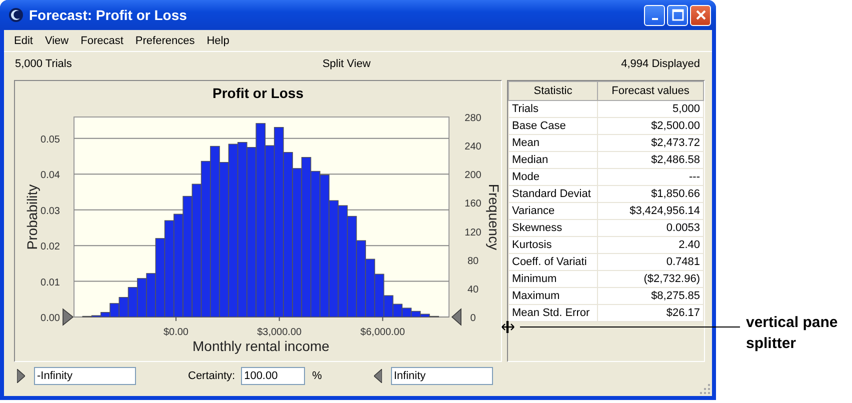  I want to click on column-header: Statistic, so click(553, 91).